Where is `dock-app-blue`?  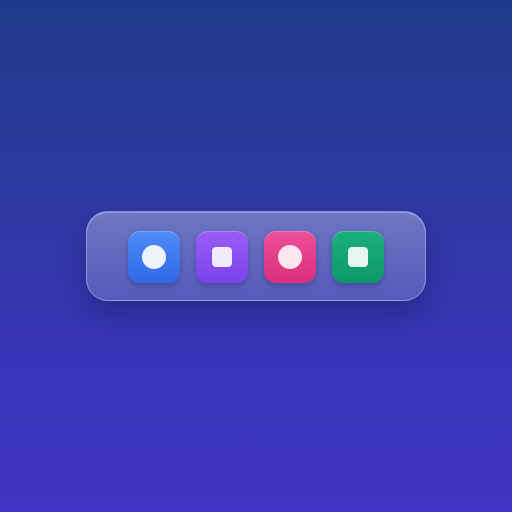 dock-app-blue is located at coordinates (154, 257).